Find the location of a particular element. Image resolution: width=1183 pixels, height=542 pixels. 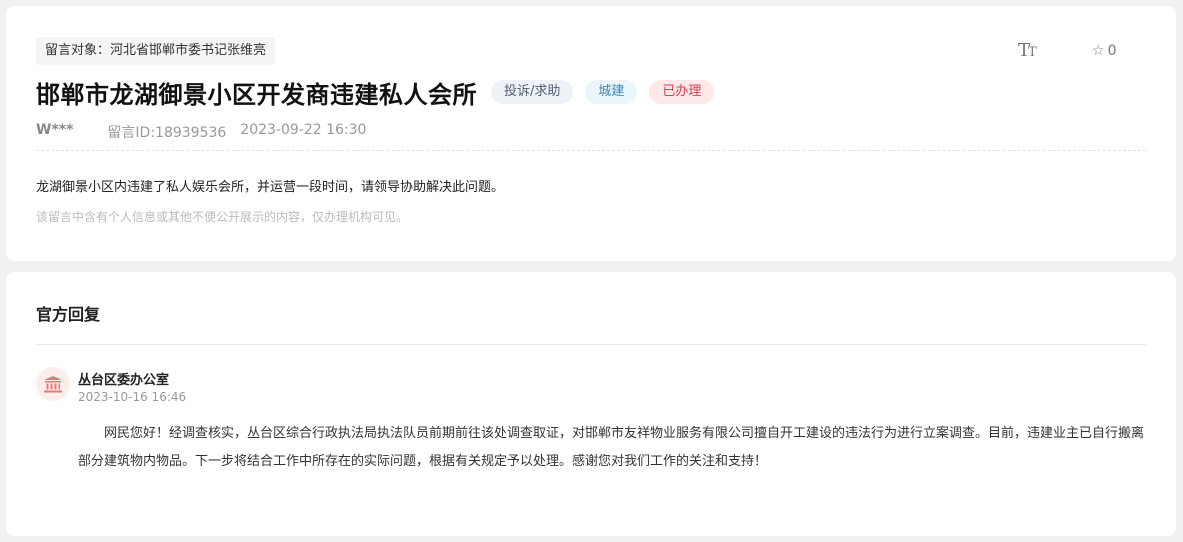

favorite-button: ☆ 0 is located at coordinates (1104, 51).